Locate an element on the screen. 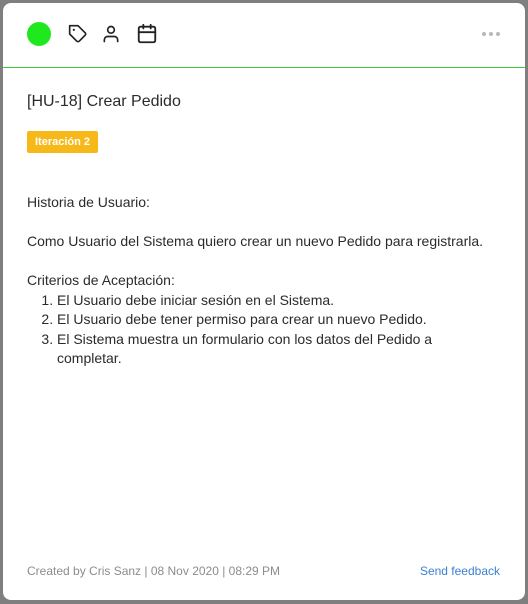  description-heading: Historia de Usuario: is located at coordinates (88, 202).